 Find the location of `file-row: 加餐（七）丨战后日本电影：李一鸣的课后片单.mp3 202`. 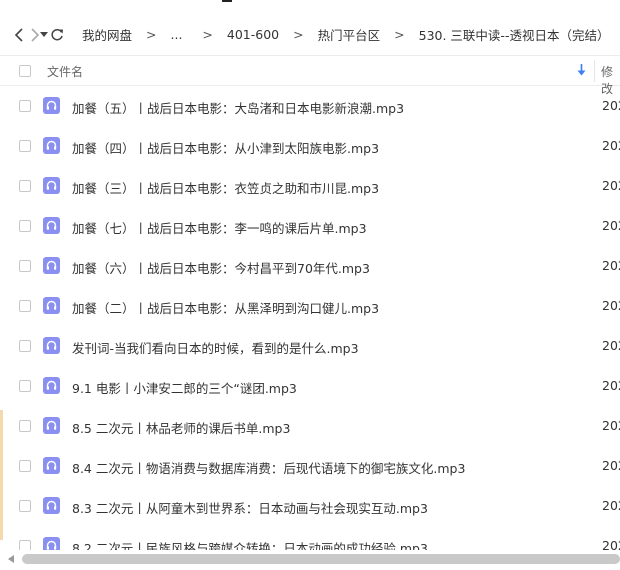

file-row: 加餐（七）丨战后日本电影：李一鸣的课后片单.mp3 202 is located at coordinates (310, 226).